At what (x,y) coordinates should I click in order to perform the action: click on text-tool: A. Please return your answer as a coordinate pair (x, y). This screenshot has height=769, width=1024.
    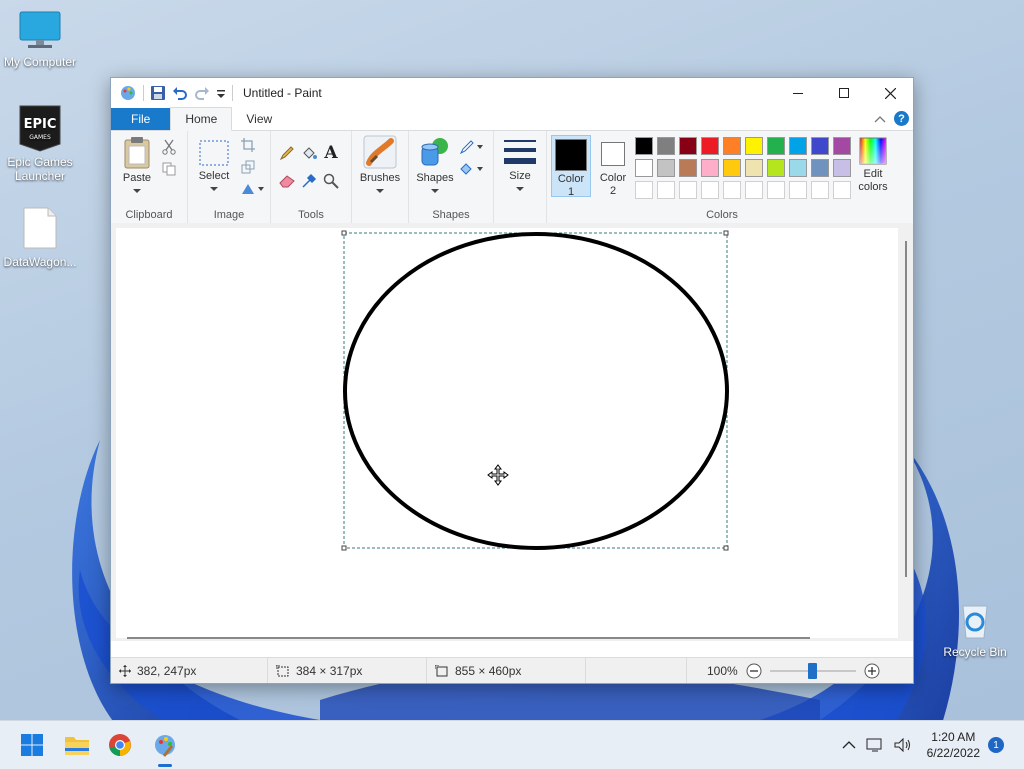
    Looking at the image, I should click on (331, 153).